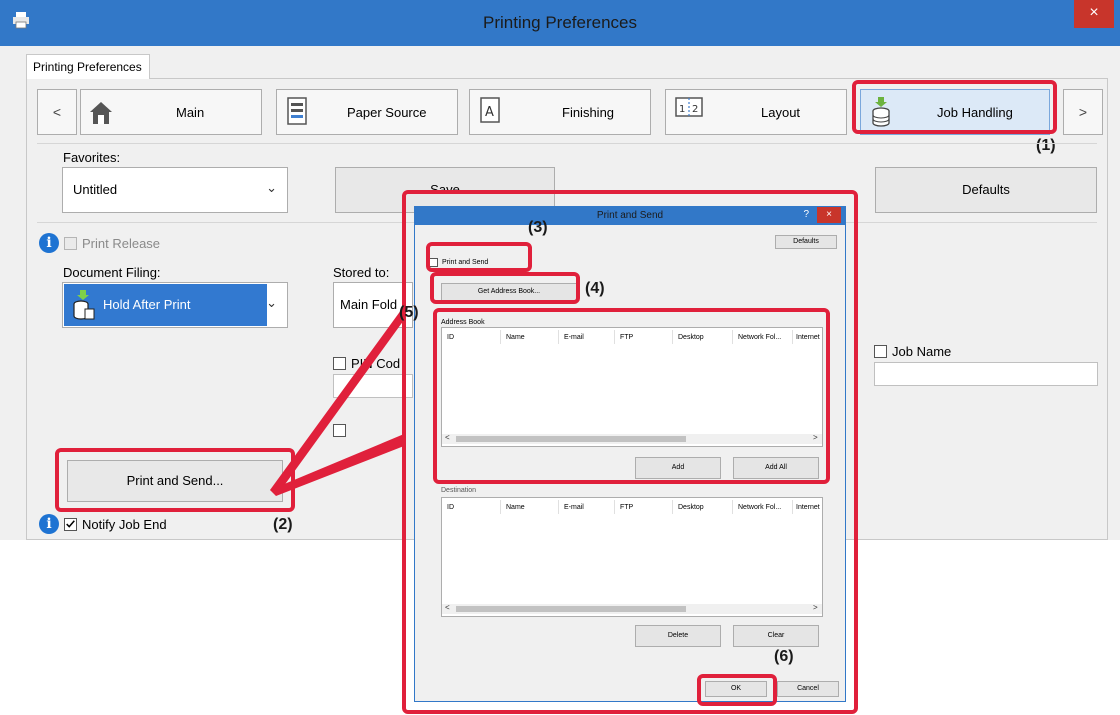 The height and width of the screenshot is (715, 1120). I want to click on clear-button: Clear, so click(776, 636).